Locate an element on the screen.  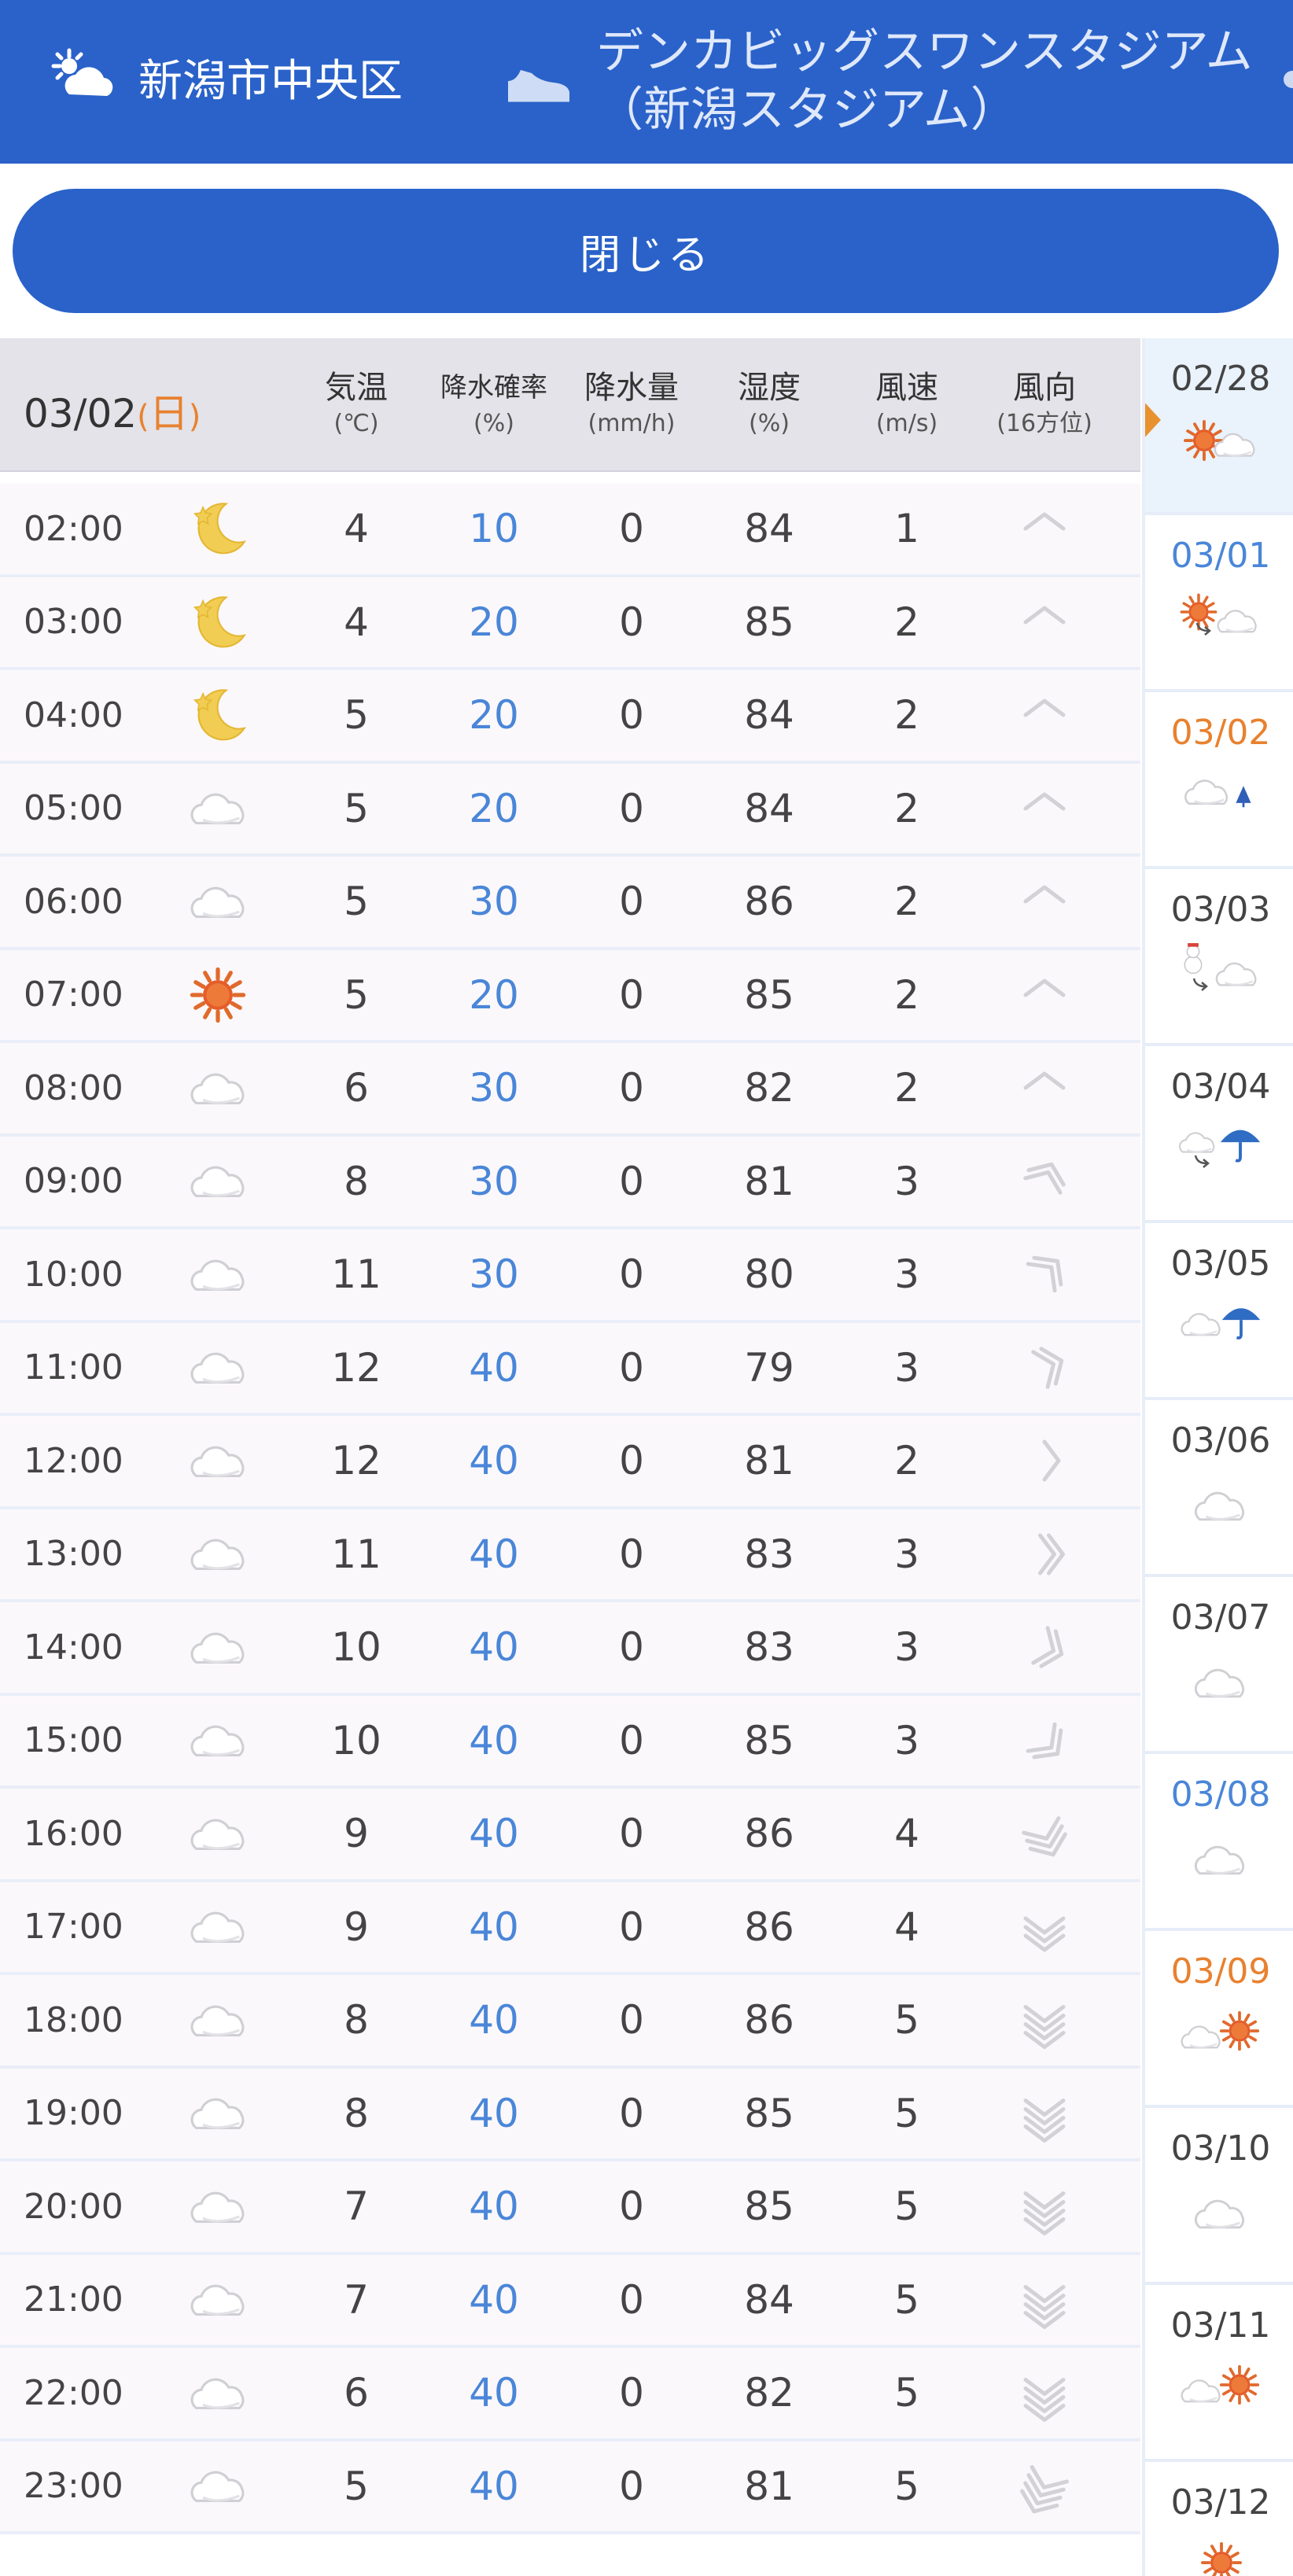
row-time: 20:00 is located at coordinates (73, 2206).